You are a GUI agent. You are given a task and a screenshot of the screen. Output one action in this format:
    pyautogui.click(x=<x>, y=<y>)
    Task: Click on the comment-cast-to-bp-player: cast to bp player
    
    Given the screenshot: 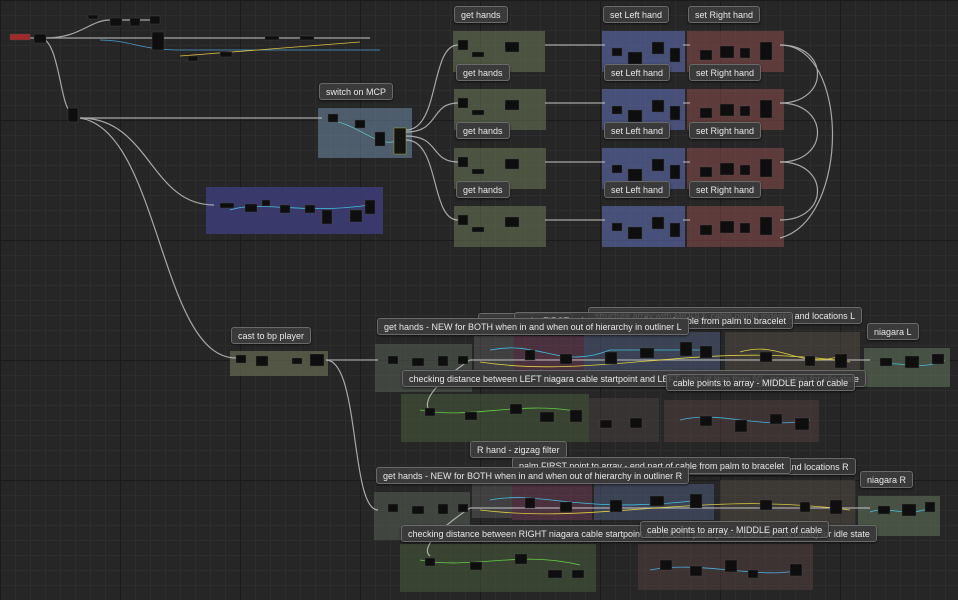 What is the action you would take?
    pyautogui.click(x=271, y=335)
    